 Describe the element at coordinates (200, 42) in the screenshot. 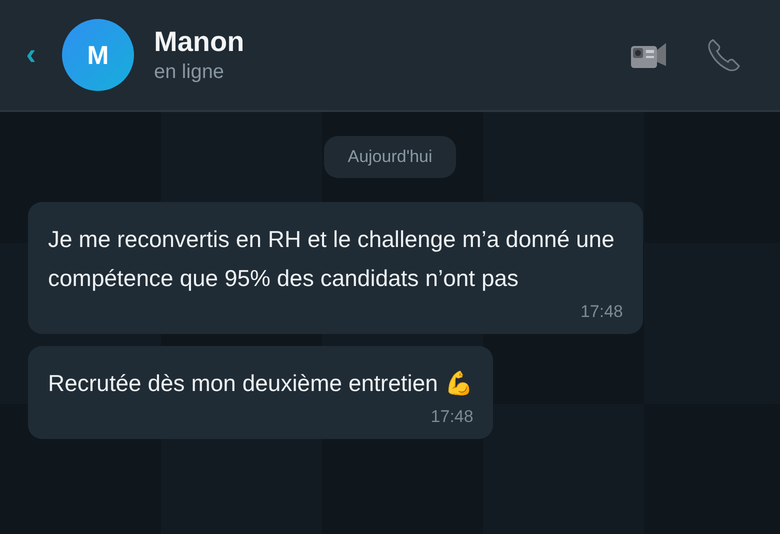

I see `contact-name: Manon` at that location.